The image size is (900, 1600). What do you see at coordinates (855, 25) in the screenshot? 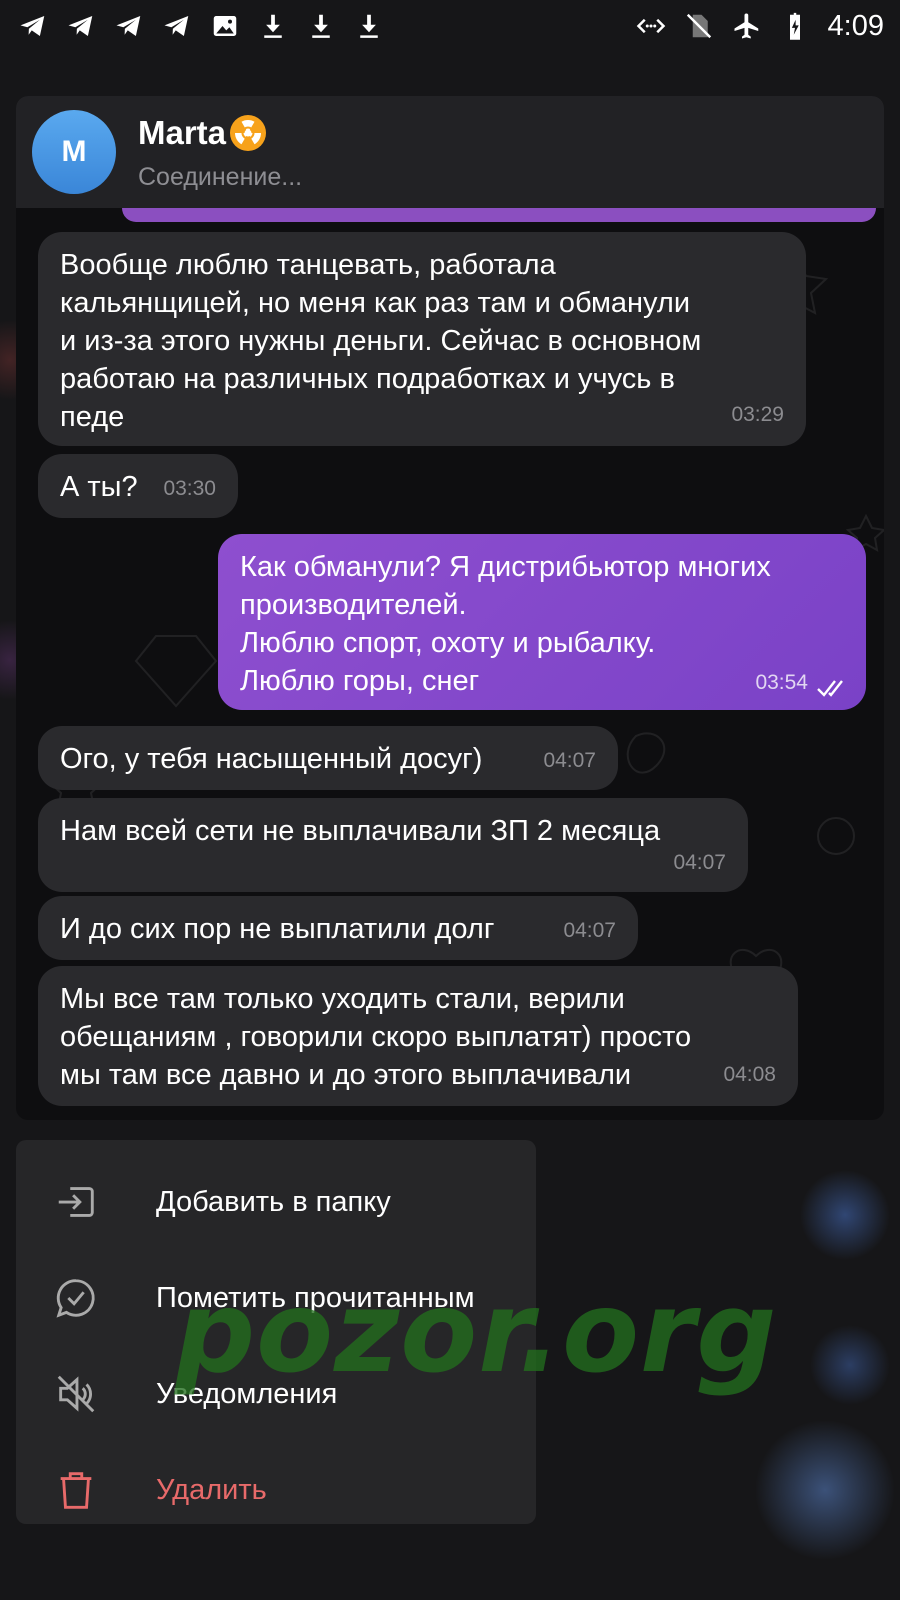
I see `clock: 4:09` at bounding box center [855, 25].